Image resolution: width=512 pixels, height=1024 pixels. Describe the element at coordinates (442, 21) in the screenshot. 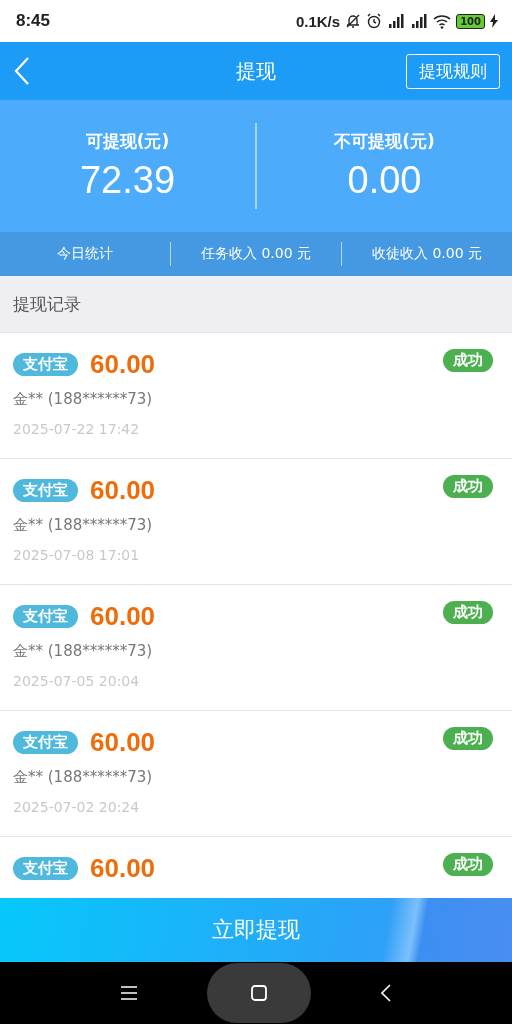

I see `wifi-icon` at that location.